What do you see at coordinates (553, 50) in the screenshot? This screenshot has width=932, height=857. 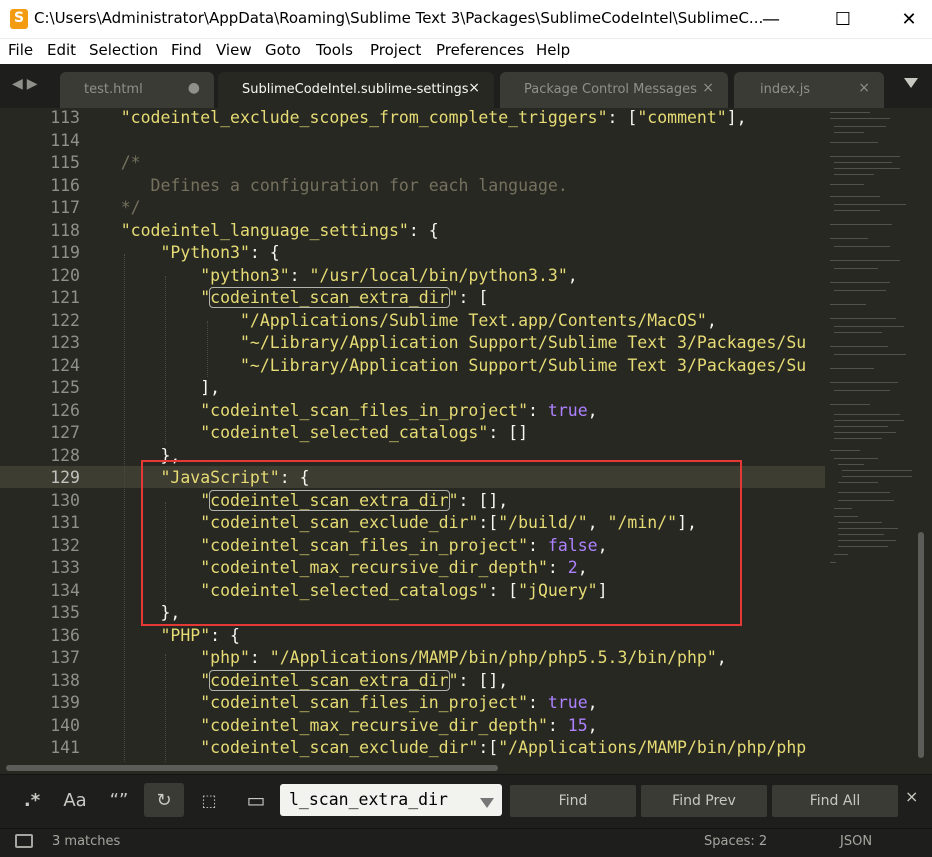 I see `menu-help: Help` at bounding box center [553, 50].